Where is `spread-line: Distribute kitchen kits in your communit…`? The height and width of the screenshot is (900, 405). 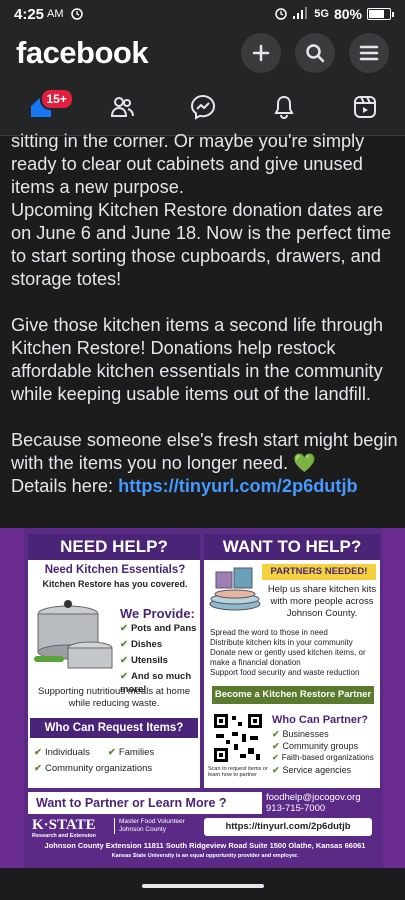
spread-line: Distribute kitchen kits in your communit… is located at coordinates (281, 642).